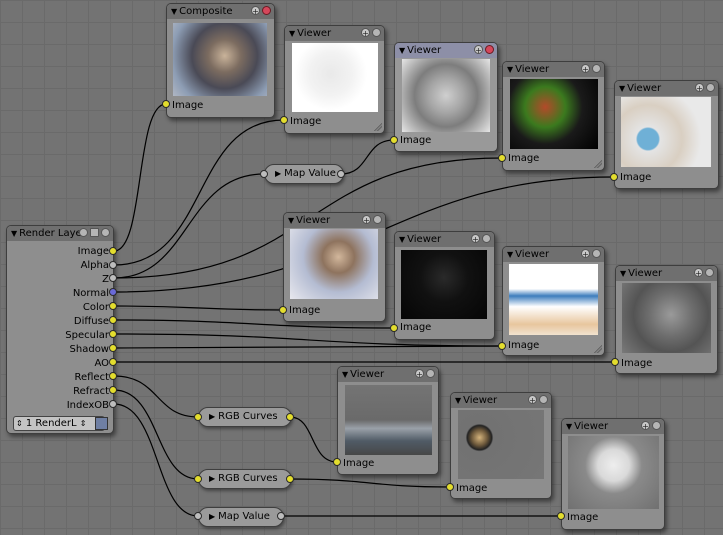 The image size is (723, 535). What do you see at coordinates (113, 265) in the screenshot?
I see `output-socket-alpha` at bounding box center [113, 265].